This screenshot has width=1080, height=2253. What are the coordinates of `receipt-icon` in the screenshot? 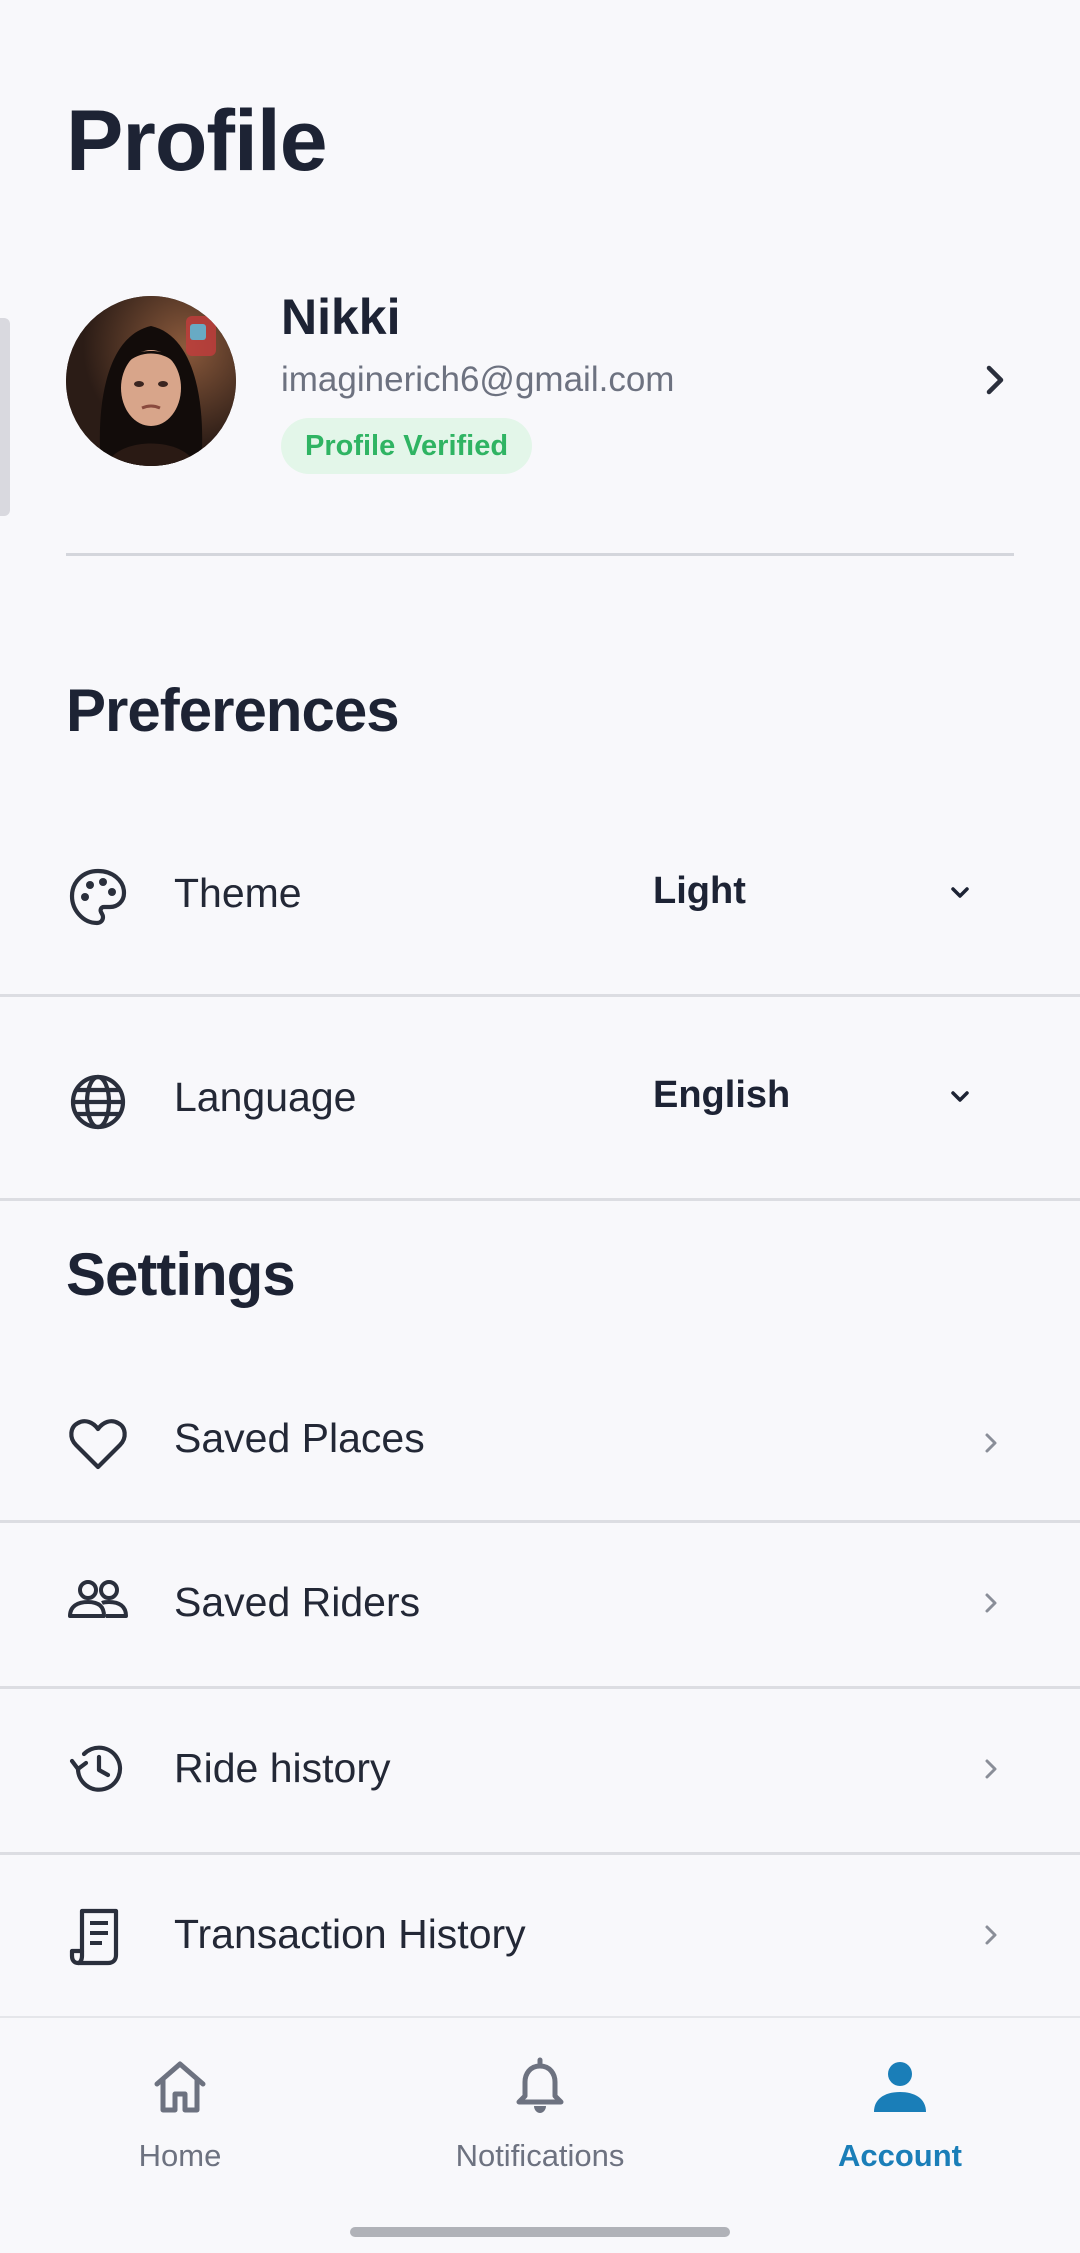 It's located at (94, 1937).